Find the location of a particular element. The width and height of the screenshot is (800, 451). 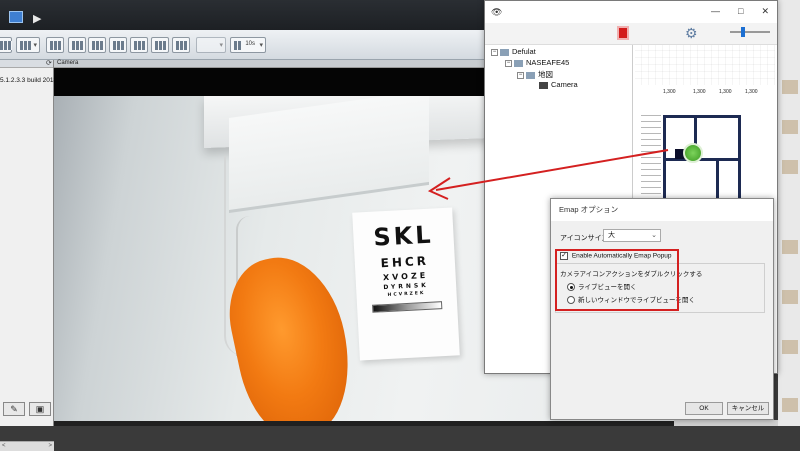

interval-label: 10s is located at coordinates (250, 44).